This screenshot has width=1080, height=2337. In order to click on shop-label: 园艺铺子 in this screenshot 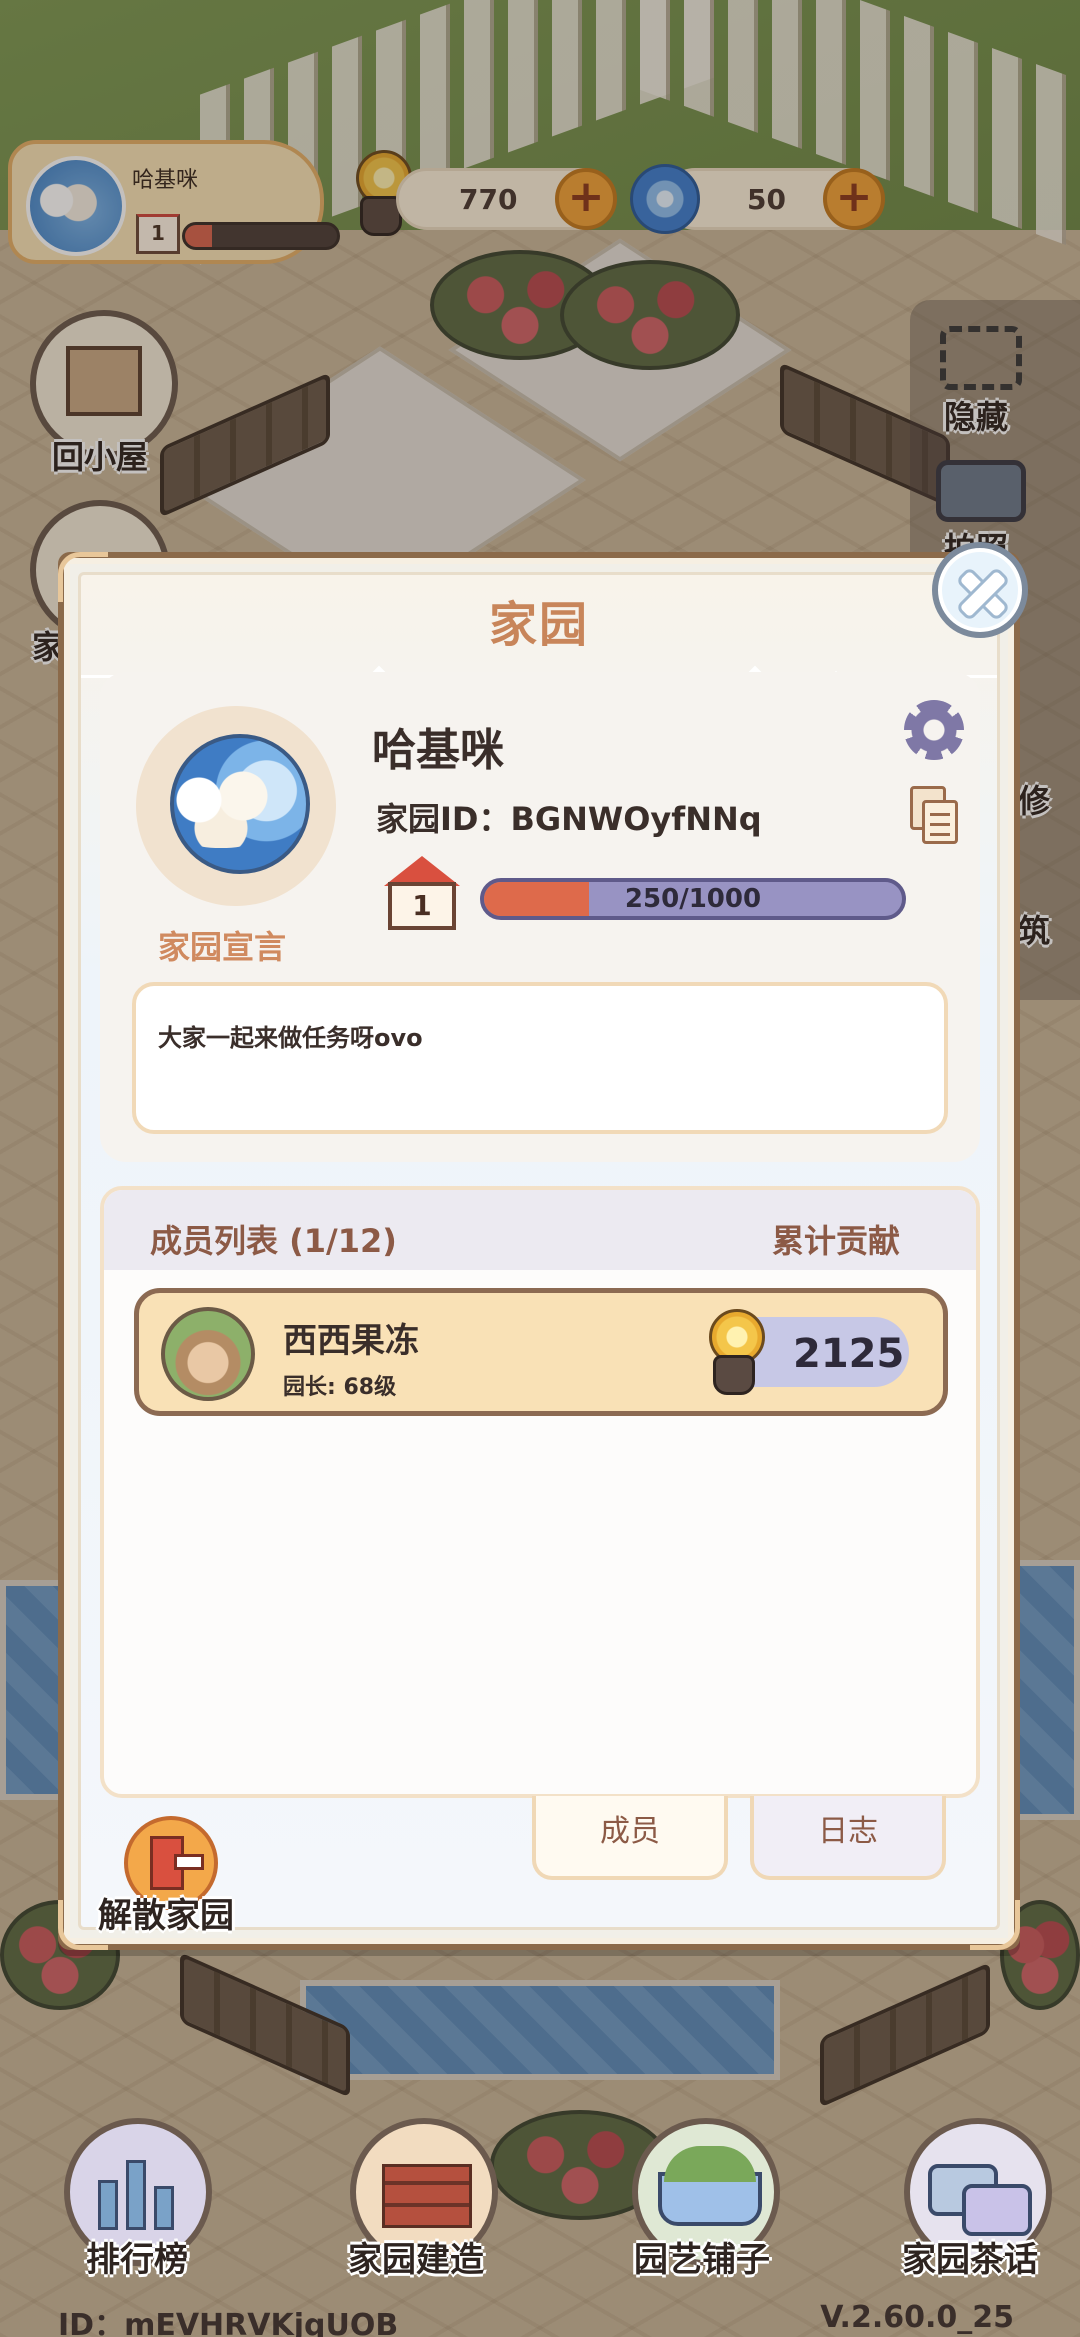, I will do `click(702, 2256)`.